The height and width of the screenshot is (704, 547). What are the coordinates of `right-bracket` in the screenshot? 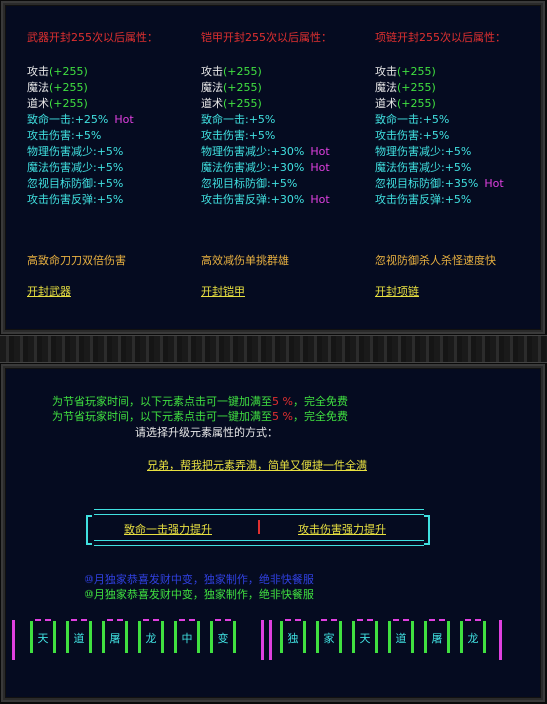 It's located at (427, 530).